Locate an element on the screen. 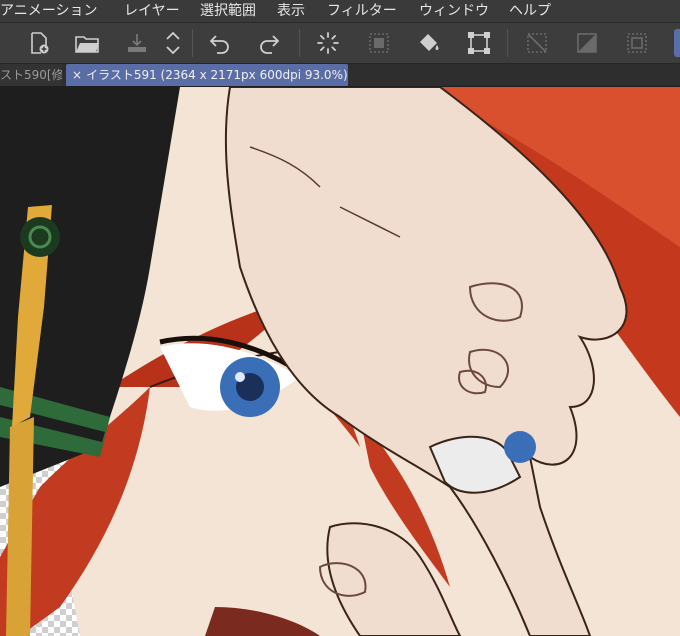 This screenshot has height=636, width=680. tab-label: スト590[修 is located at coordinates (31, 75).